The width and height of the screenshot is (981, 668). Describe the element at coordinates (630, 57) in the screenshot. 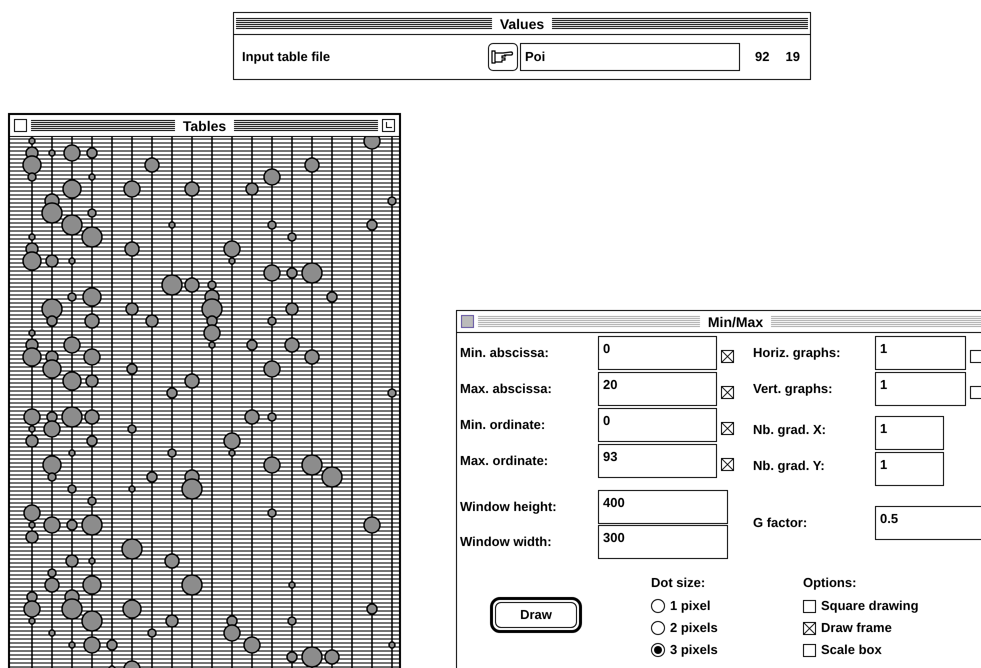

I see `file-name-field: Poi` at that location.